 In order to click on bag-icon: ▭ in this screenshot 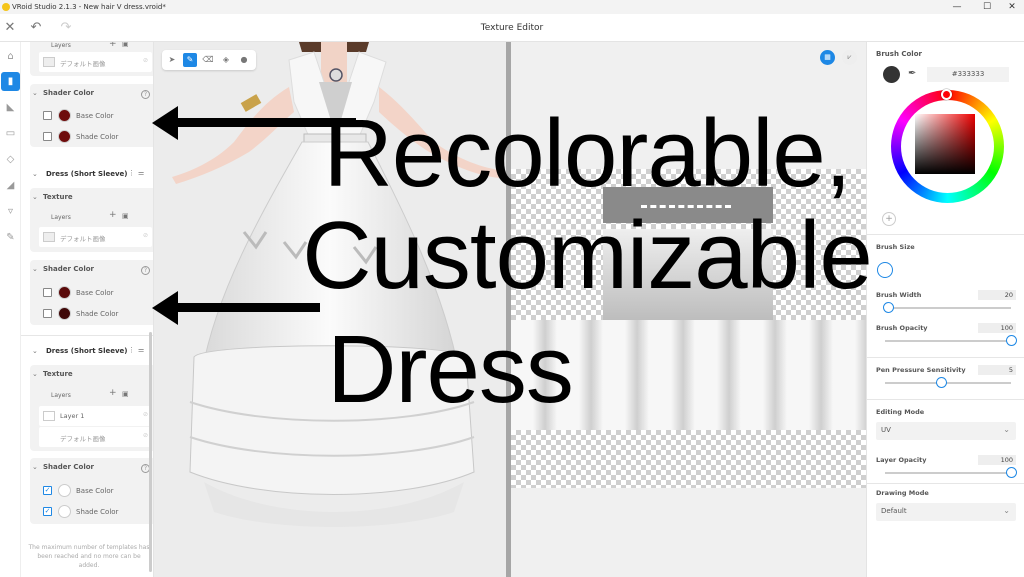, I will do `click(10, 133)`.